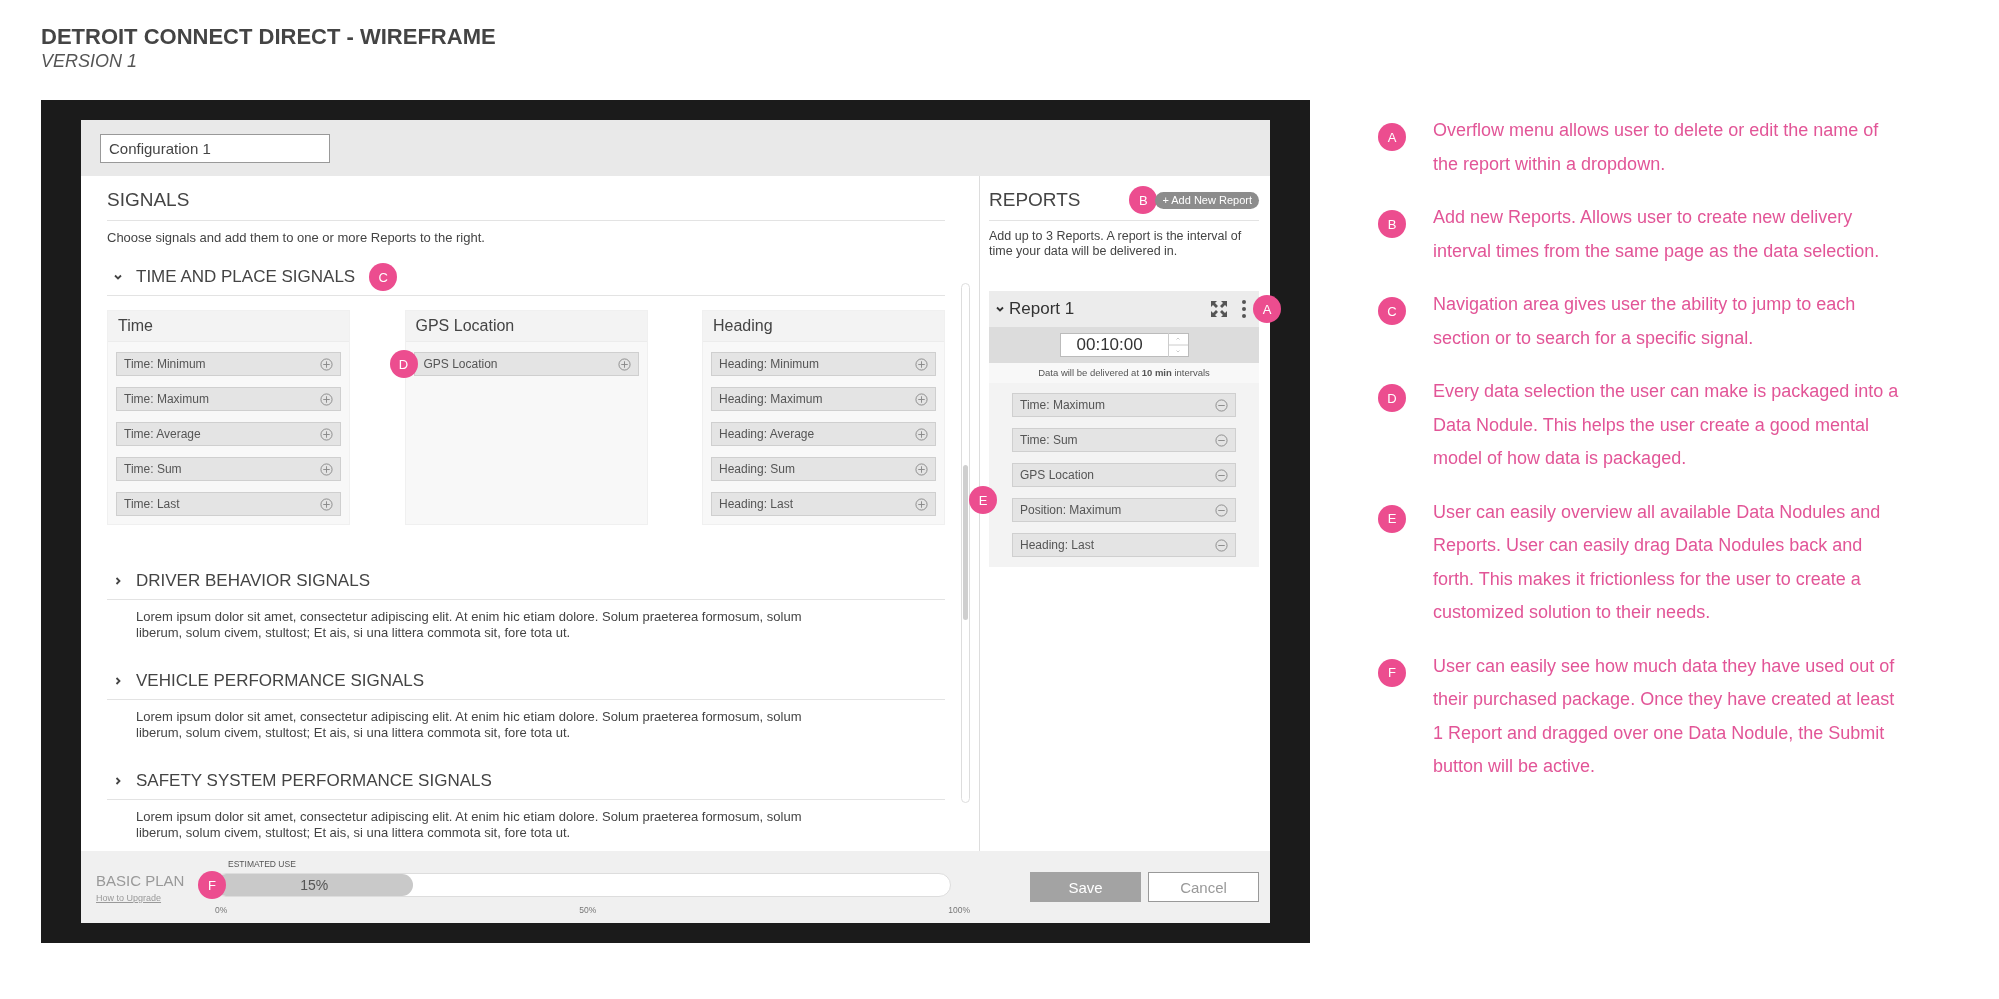 This screenshot has height=999, width=1999. Describe the element at coordinates (1657, 234) in the screenshot. I see `annotation-text: Add new Reports. Allows user to create new delivery interval times from the same page as the data selection.` at that location.